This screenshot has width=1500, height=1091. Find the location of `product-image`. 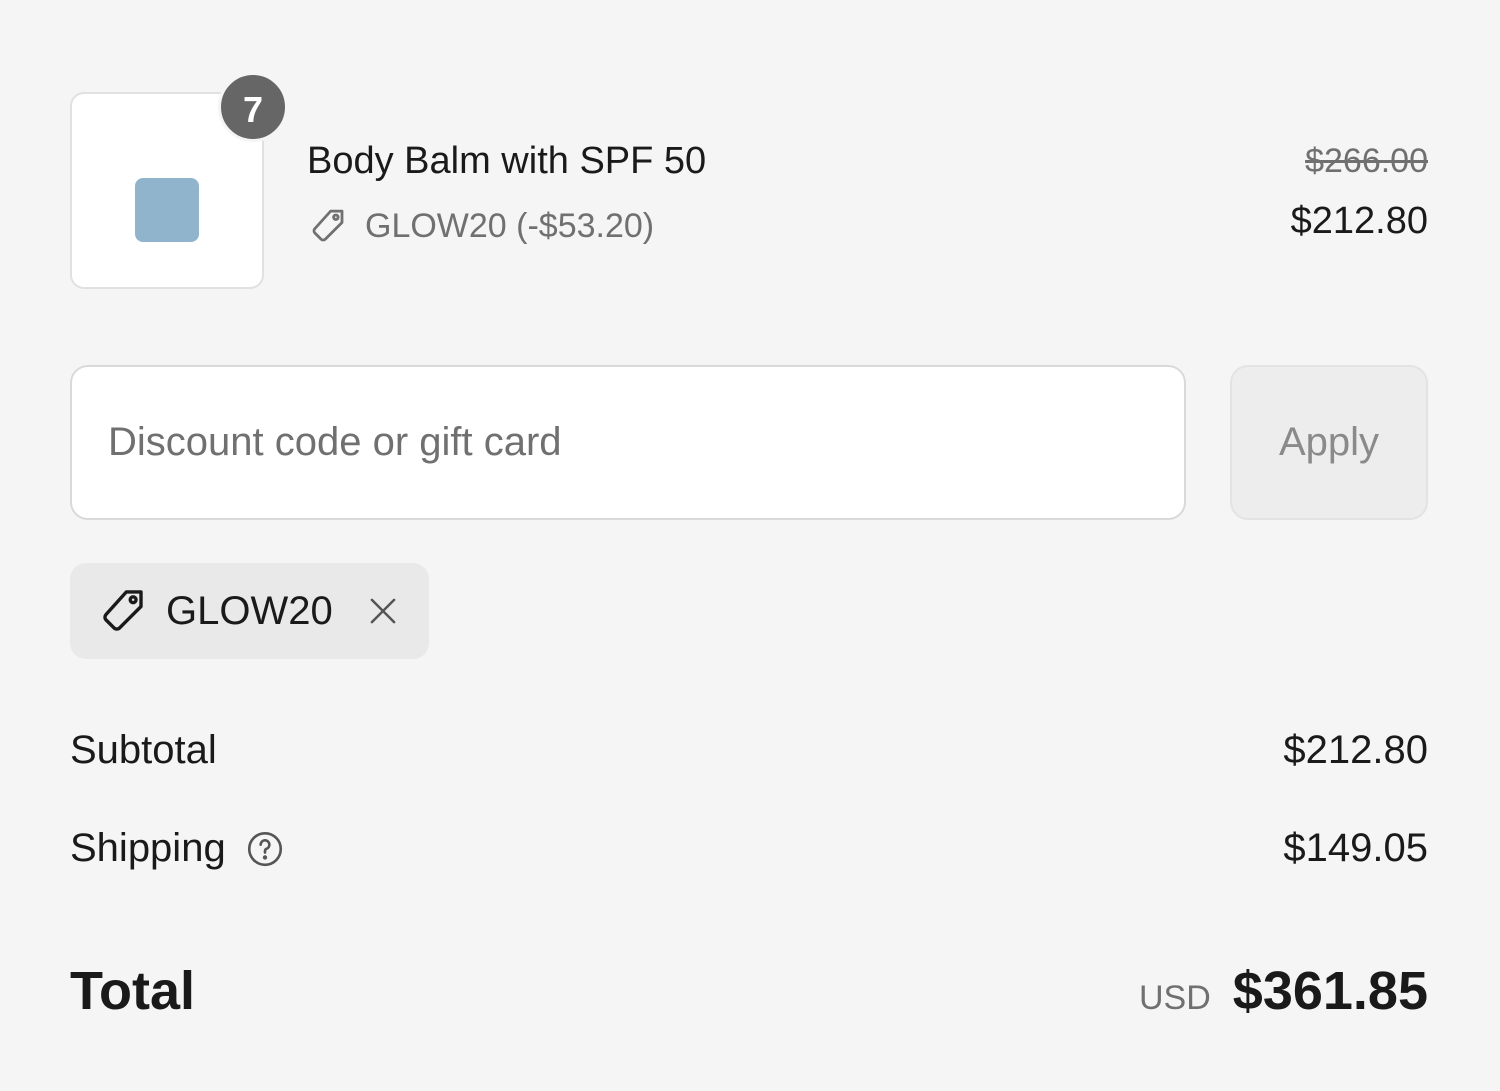

product-image is located at coordinates (167, 210).